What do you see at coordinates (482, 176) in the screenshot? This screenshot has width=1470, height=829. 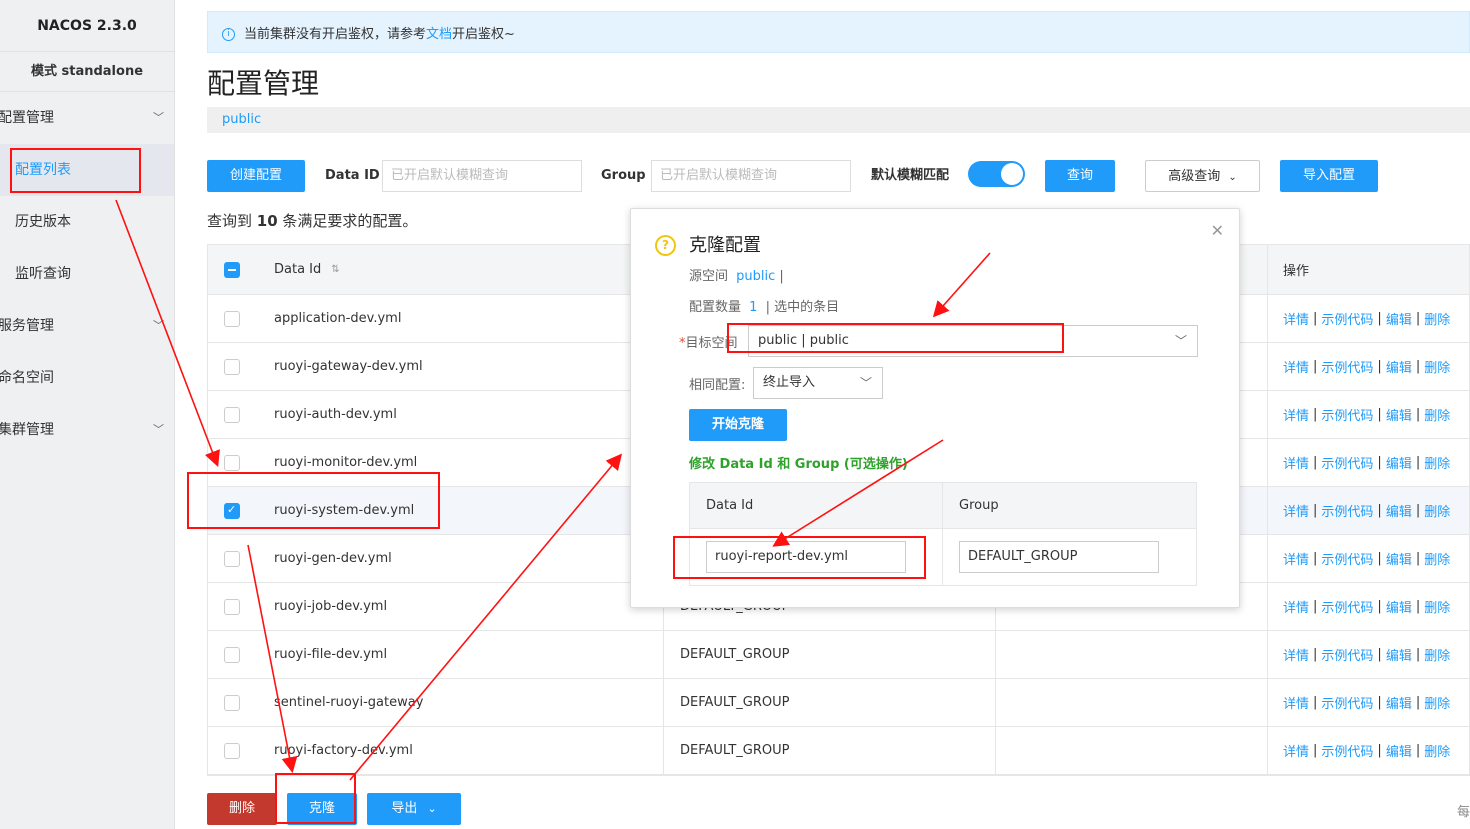 I see `dataid-search-input: 已开启默认模糊查询` at bounding box center [482, 176].